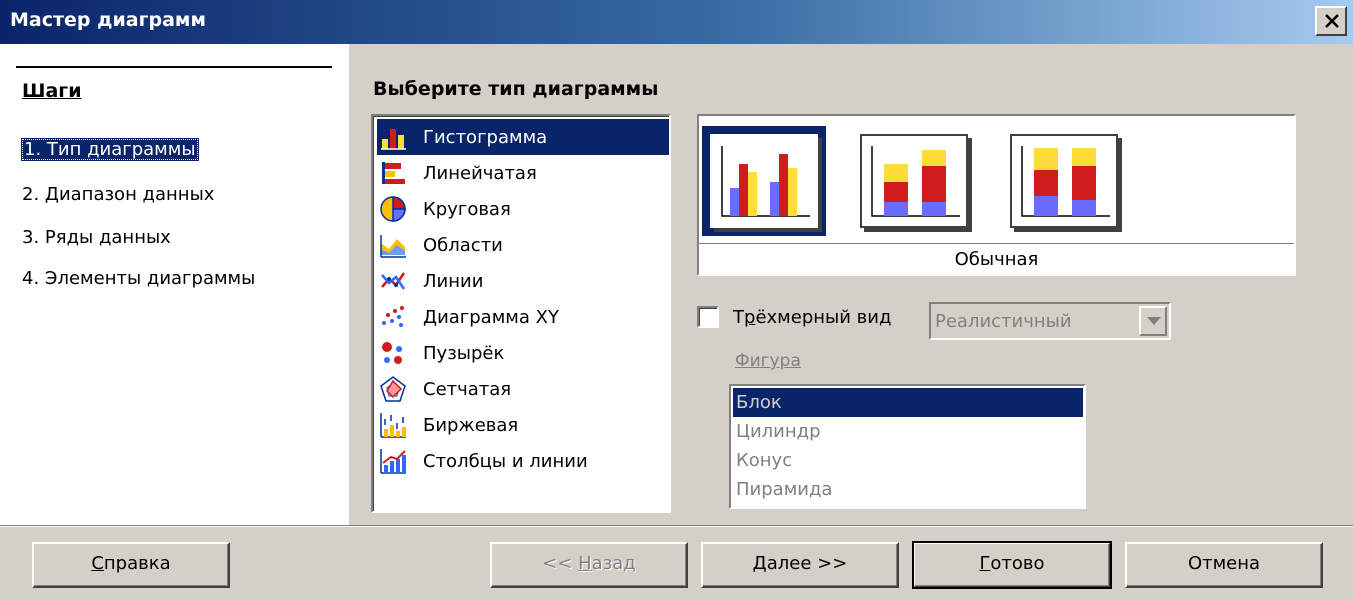 The height and width of the screenshot is (600, 1353). What do you see at coordinates (471, 425) in the screenshot?
I see `chart-type-label: Биржевая` at bounding box center [471, 425].